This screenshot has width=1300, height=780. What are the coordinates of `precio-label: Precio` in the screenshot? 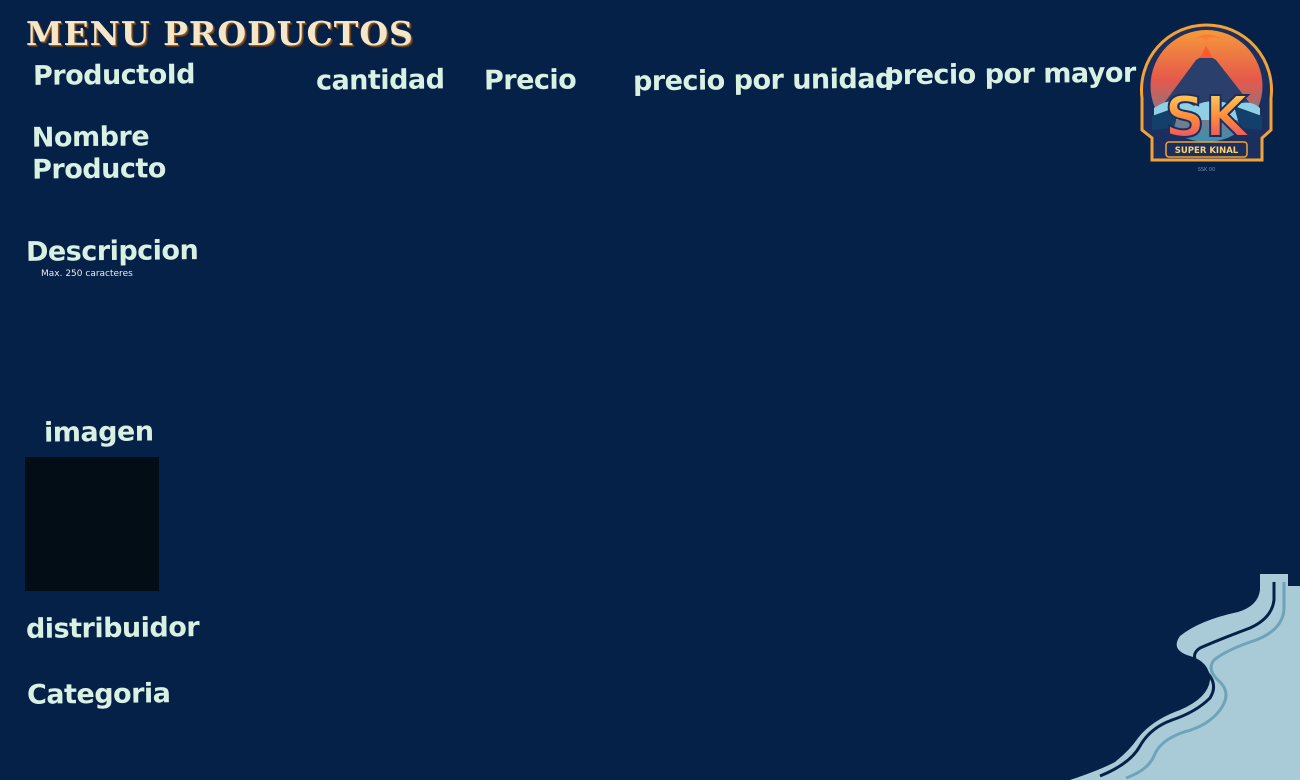 It's located at (530, 80).